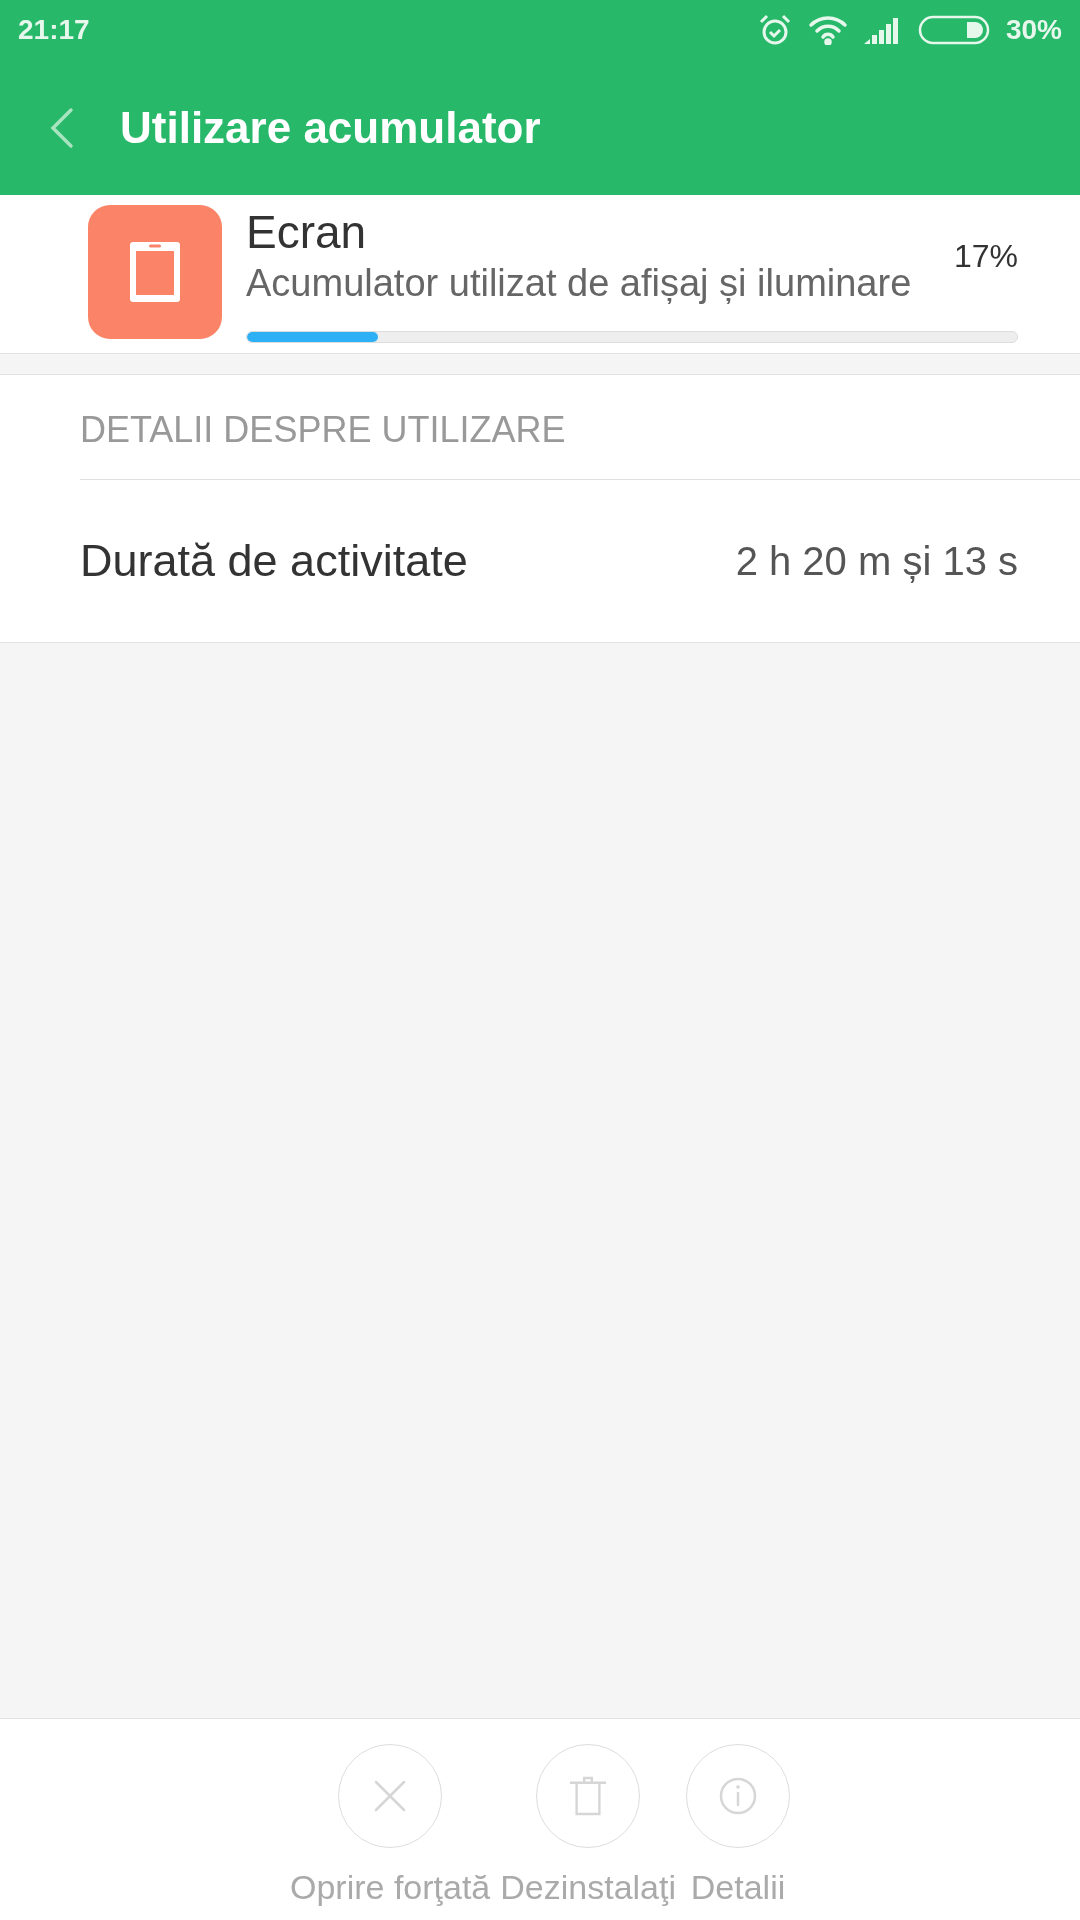  I want to click on info-icon, so click(738, 1796).